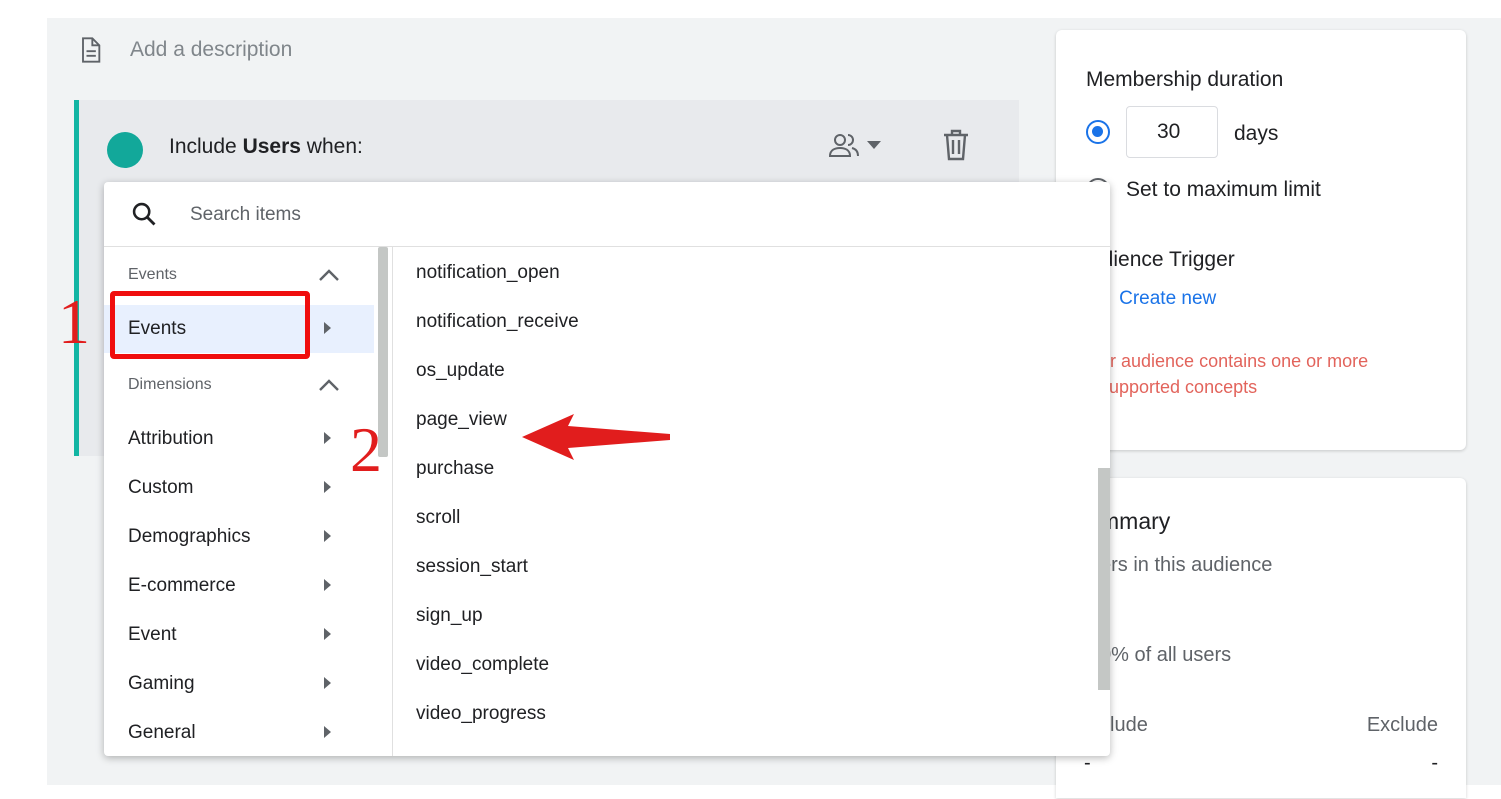 This screenshot has height=799, width=1501. Describe the element at coordinates (1135, 521) in the screenshot. I see `summary-title: mmary` at that location.